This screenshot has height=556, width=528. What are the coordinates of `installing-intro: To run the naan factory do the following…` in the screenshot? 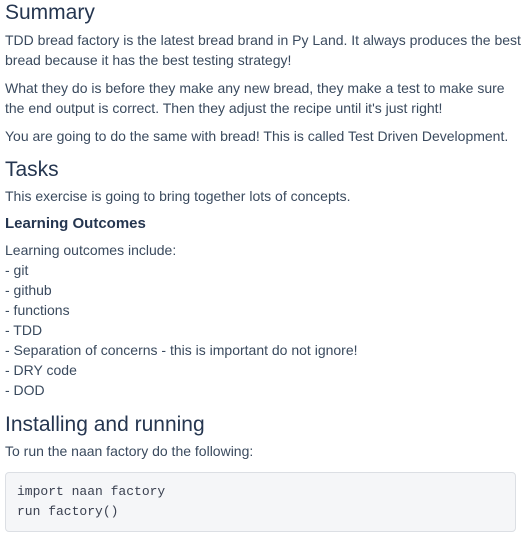 It's located at (129, 451).